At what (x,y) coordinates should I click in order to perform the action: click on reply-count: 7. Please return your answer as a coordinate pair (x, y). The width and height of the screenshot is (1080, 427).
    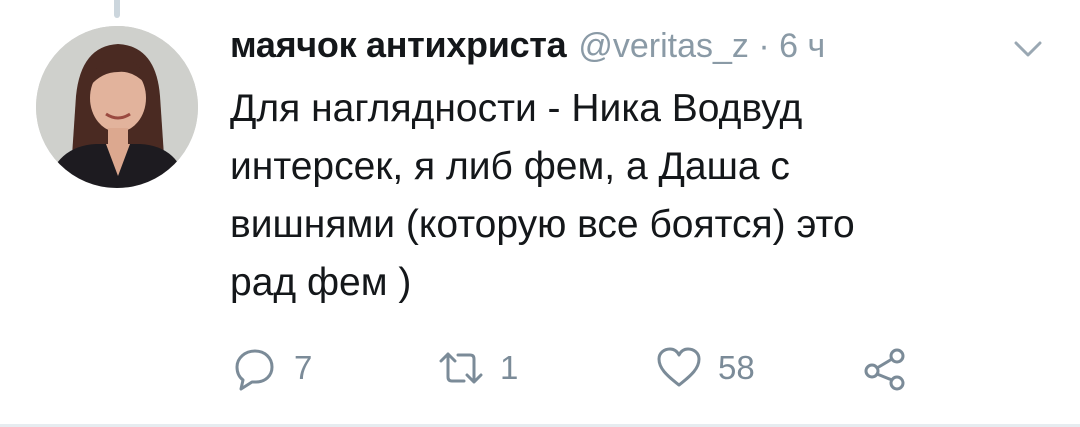
    Looking at the image, I should click on (303, 367).